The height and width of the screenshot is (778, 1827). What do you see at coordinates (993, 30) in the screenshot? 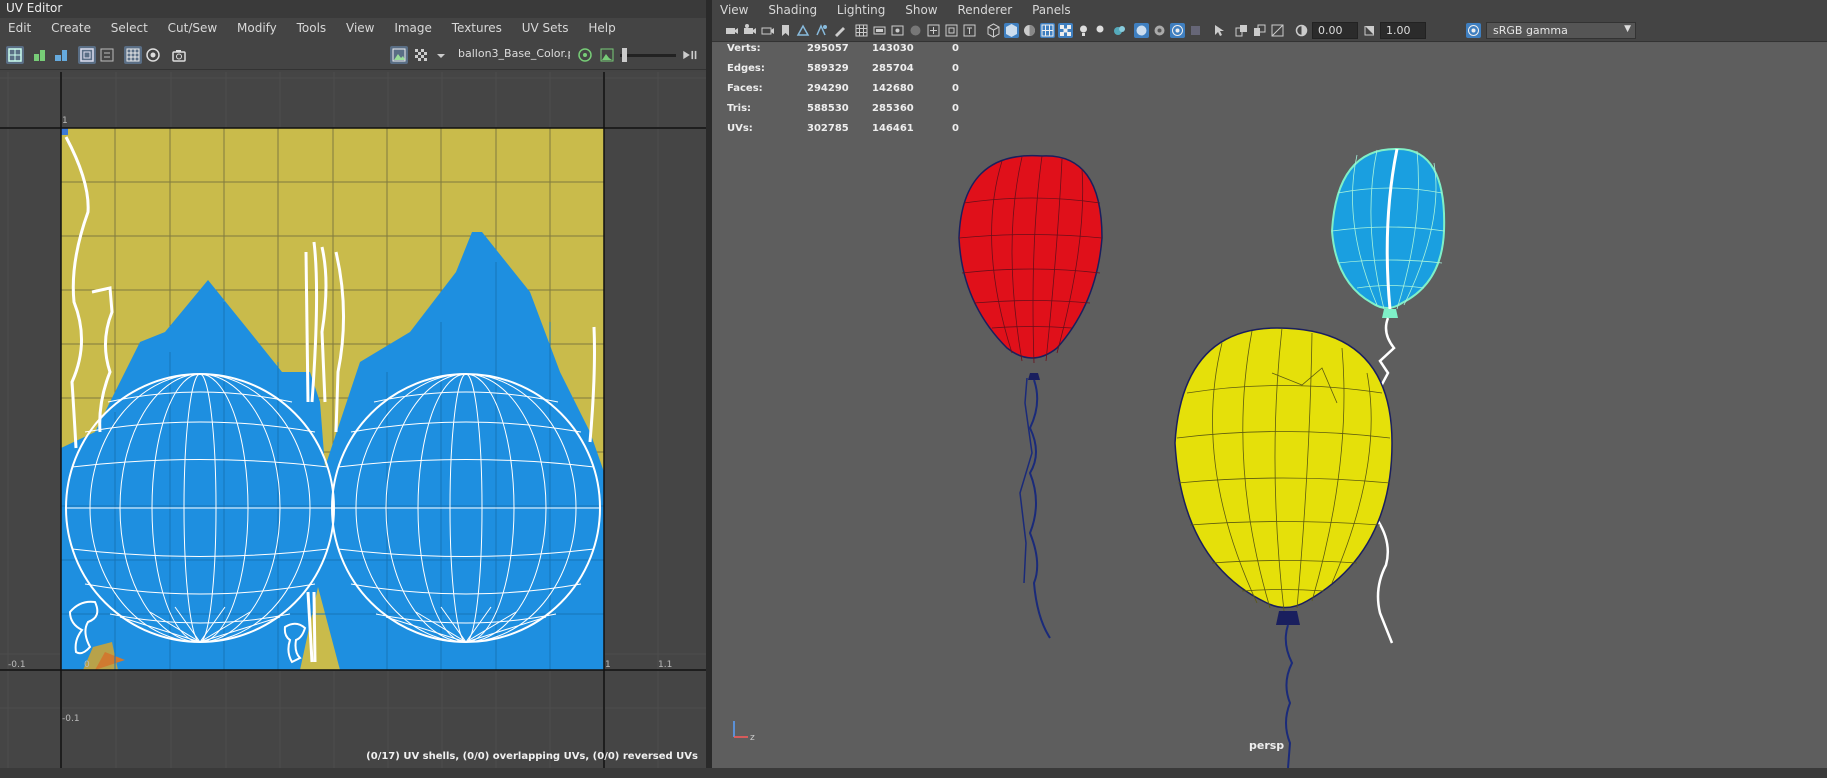
I see `wireframe-icon` at bounding box center [993, 30].